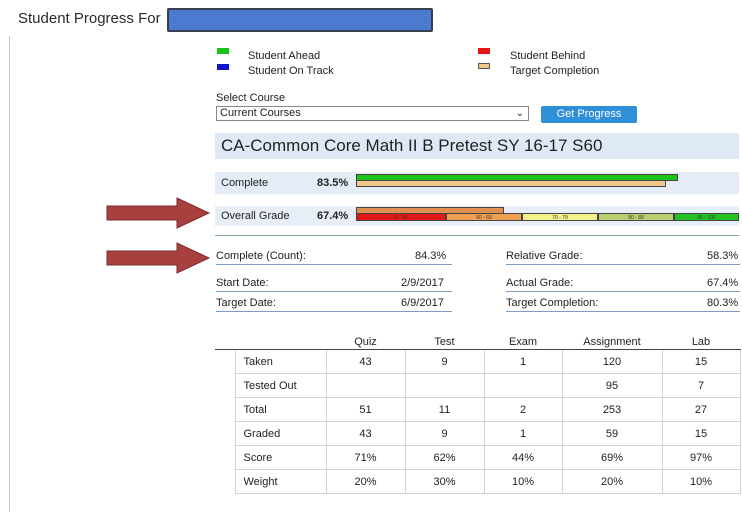 Image resolution: width=742 pixels, height=515 pixels. I want to click on grade-scale-segment: 90 - 100, so click(706, 217).